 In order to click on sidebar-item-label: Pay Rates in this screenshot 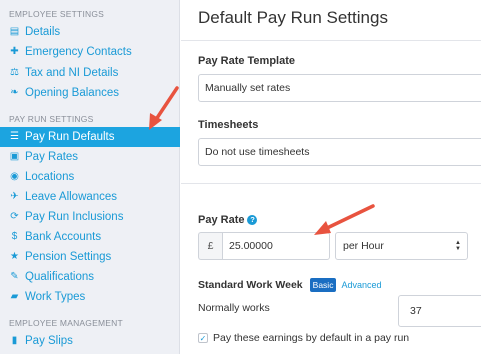, I will do `click(52, 157)`.